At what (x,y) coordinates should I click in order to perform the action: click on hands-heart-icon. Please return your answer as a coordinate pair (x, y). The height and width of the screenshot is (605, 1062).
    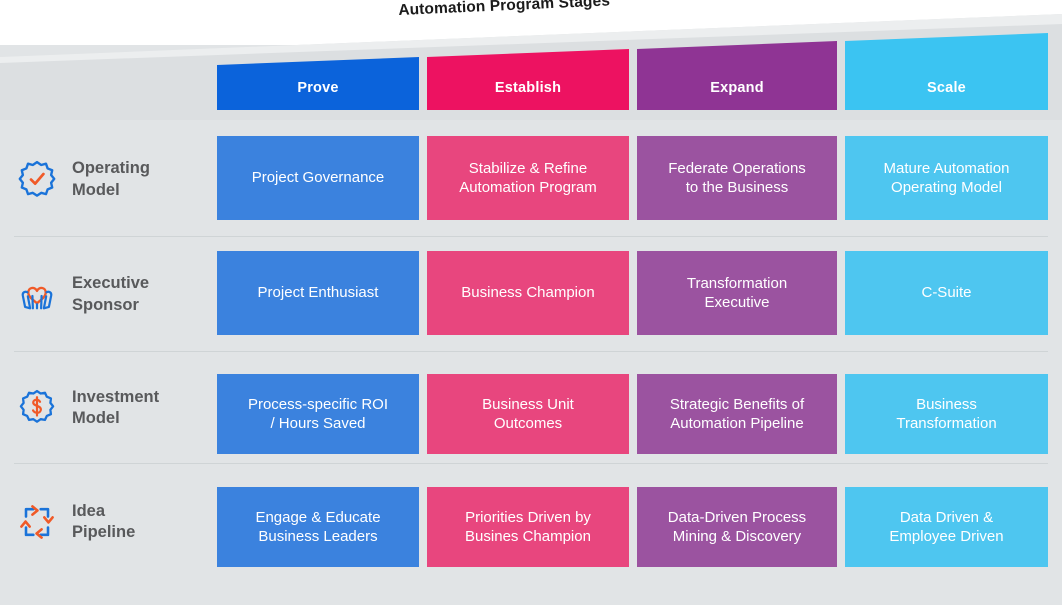
    Looking at the image, I should click on (37, 295).